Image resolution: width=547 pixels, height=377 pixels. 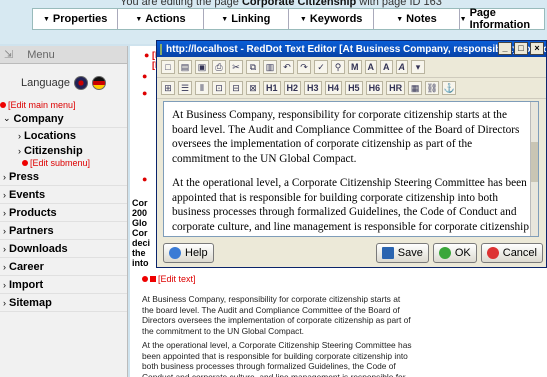 What do you see at coordinates (219, 88) in the screenshot?
I see `merge-cells-icon: ⊡` at bounding box center [219, 88].